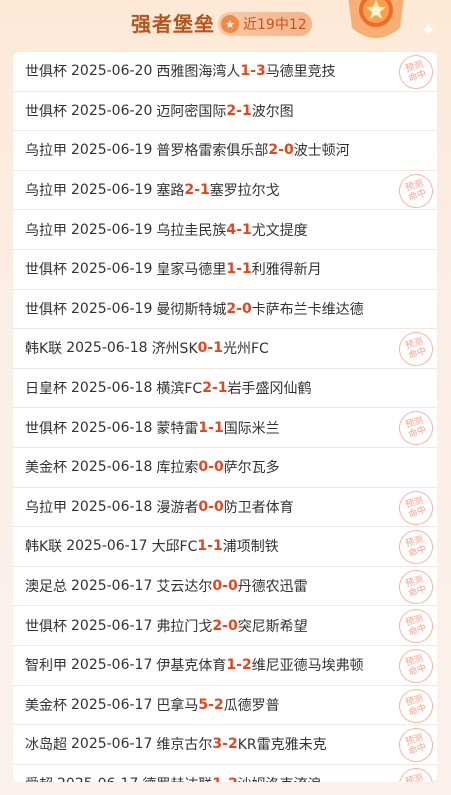 The image size is (451, 795). Describe the element at coordinates (46, 666) in the screenshot. I see `match-league: 智利甲` at that location.